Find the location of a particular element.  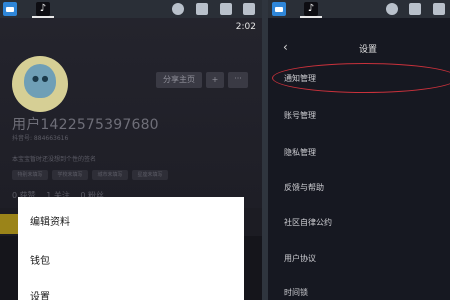

share-profile-button: 分享主页 is located at coordinates (179, 80).